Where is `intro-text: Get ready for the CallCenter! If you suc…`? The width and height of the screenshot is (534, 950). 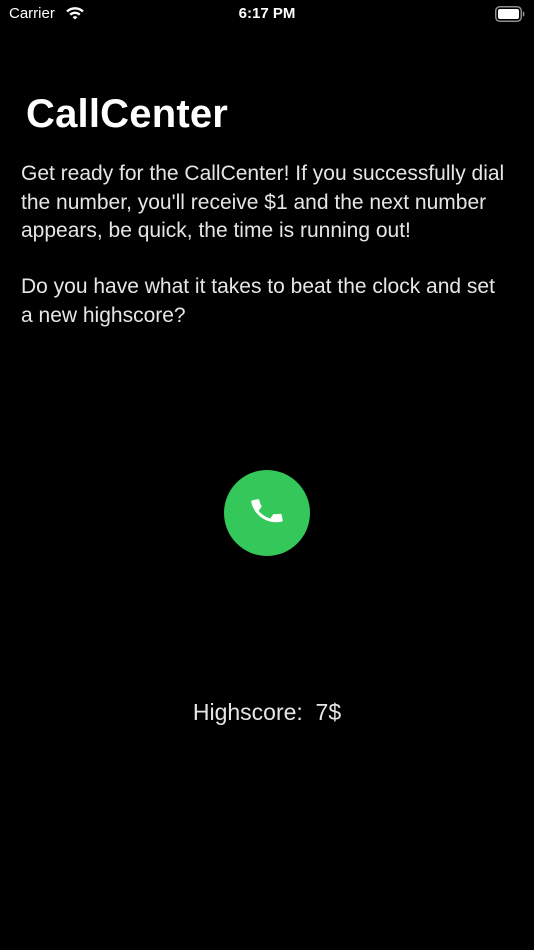 intro-text: Get ready for the CallCenter! If you suc… is located at coordinates (263, 202).